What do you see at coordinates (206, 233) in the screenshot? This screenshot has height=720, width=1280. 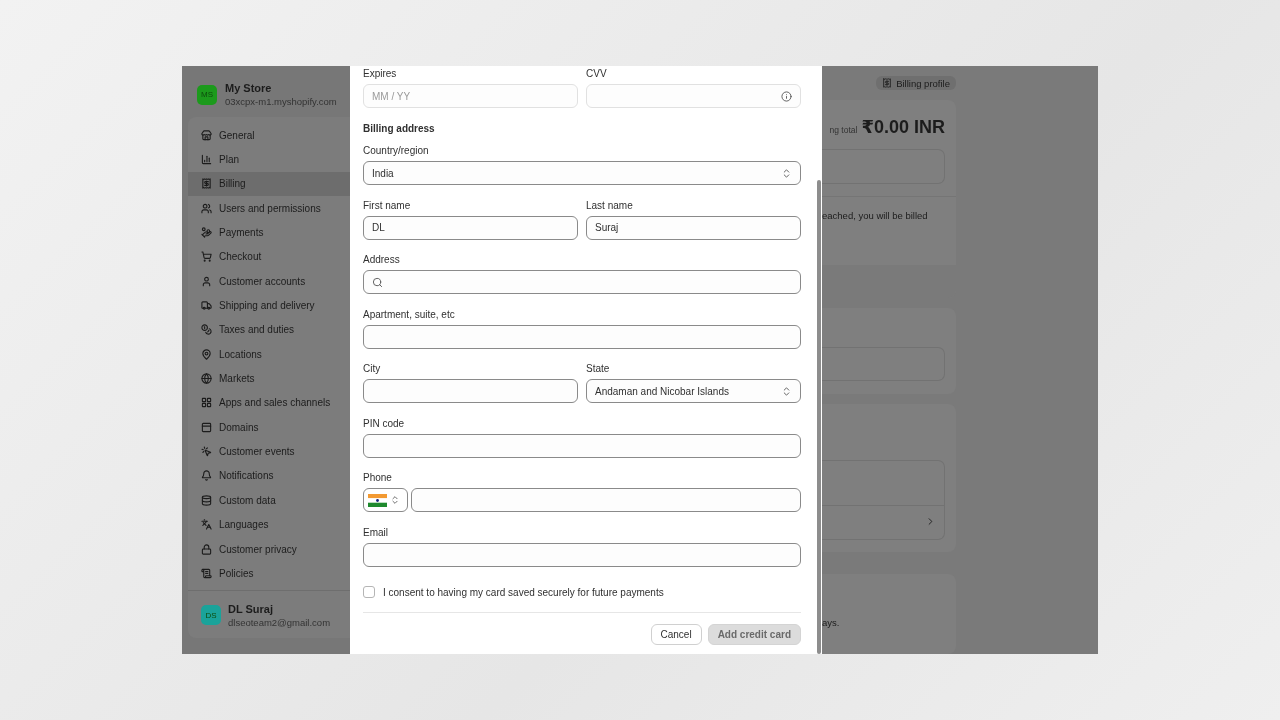 I see `hand-coins-icon` at bounding box center [206, 233].